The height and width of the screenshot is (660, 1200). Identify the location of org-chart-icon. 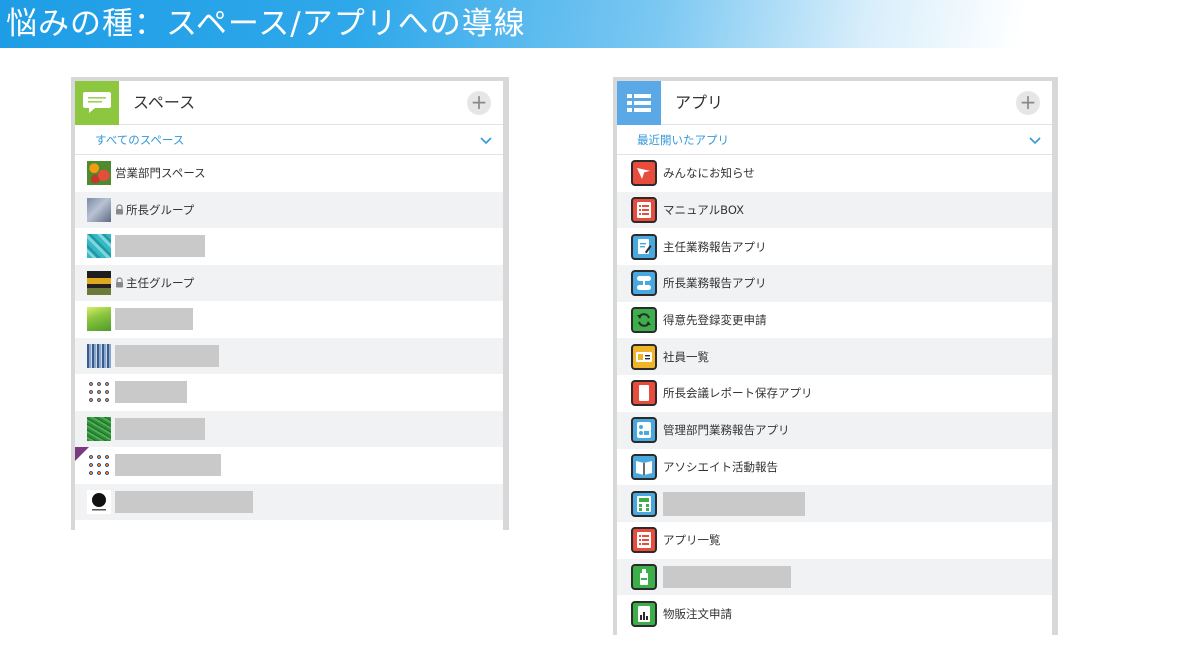
(644, 430).